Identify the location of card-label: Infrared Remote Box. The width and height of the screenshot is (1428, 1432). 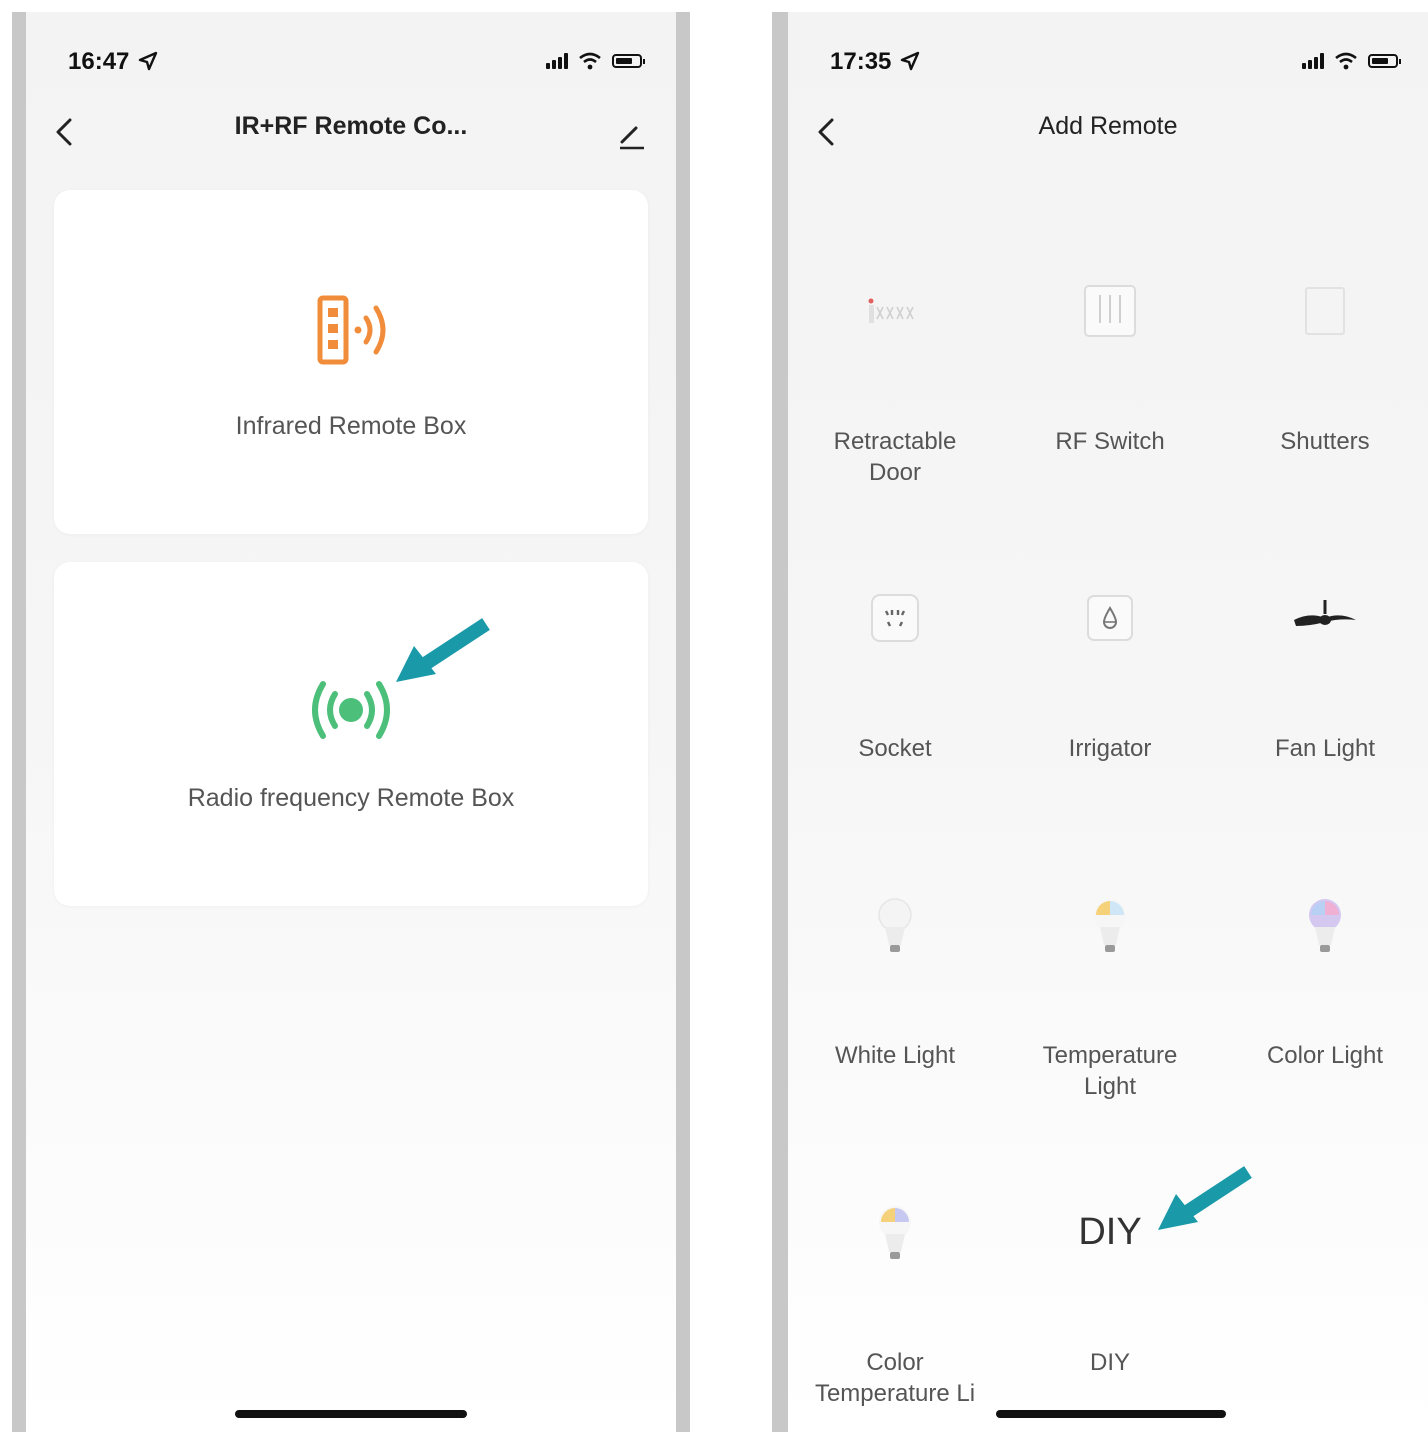
(351, 426).